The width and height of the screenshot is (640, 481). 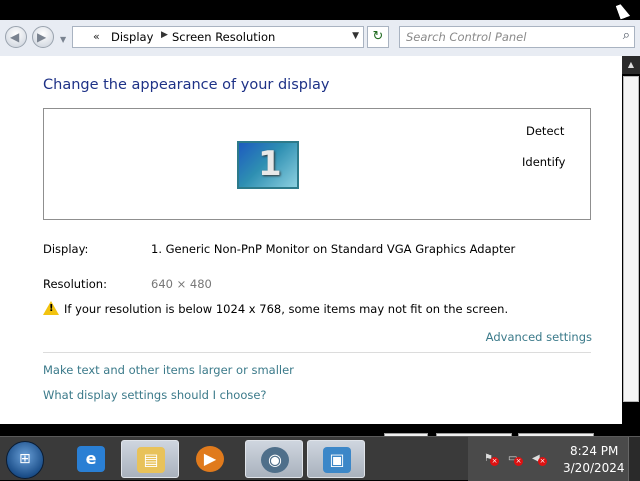 What do you see at coordinates (155, 395) in the screenshot?
I see `display-settings-help-link: What display settings should I choose?` at bounding box center [155, 395].